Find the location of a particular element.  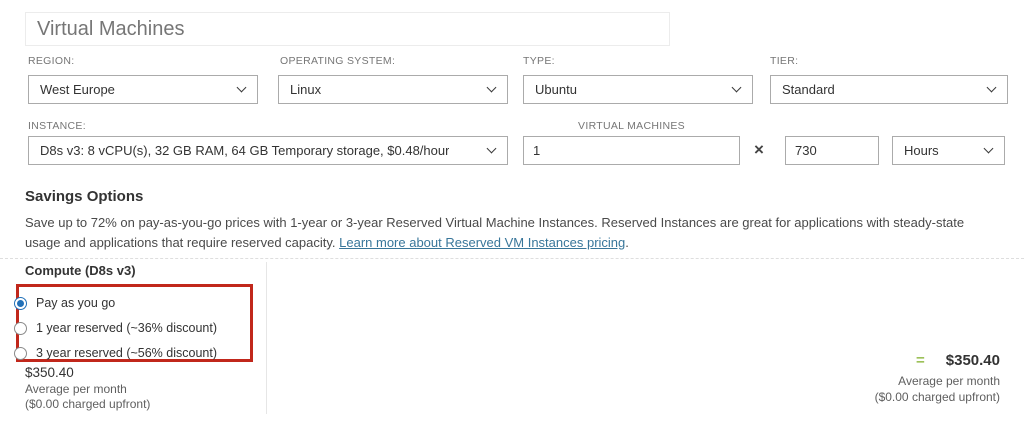

section-separator is located at coordinates (512, 258).